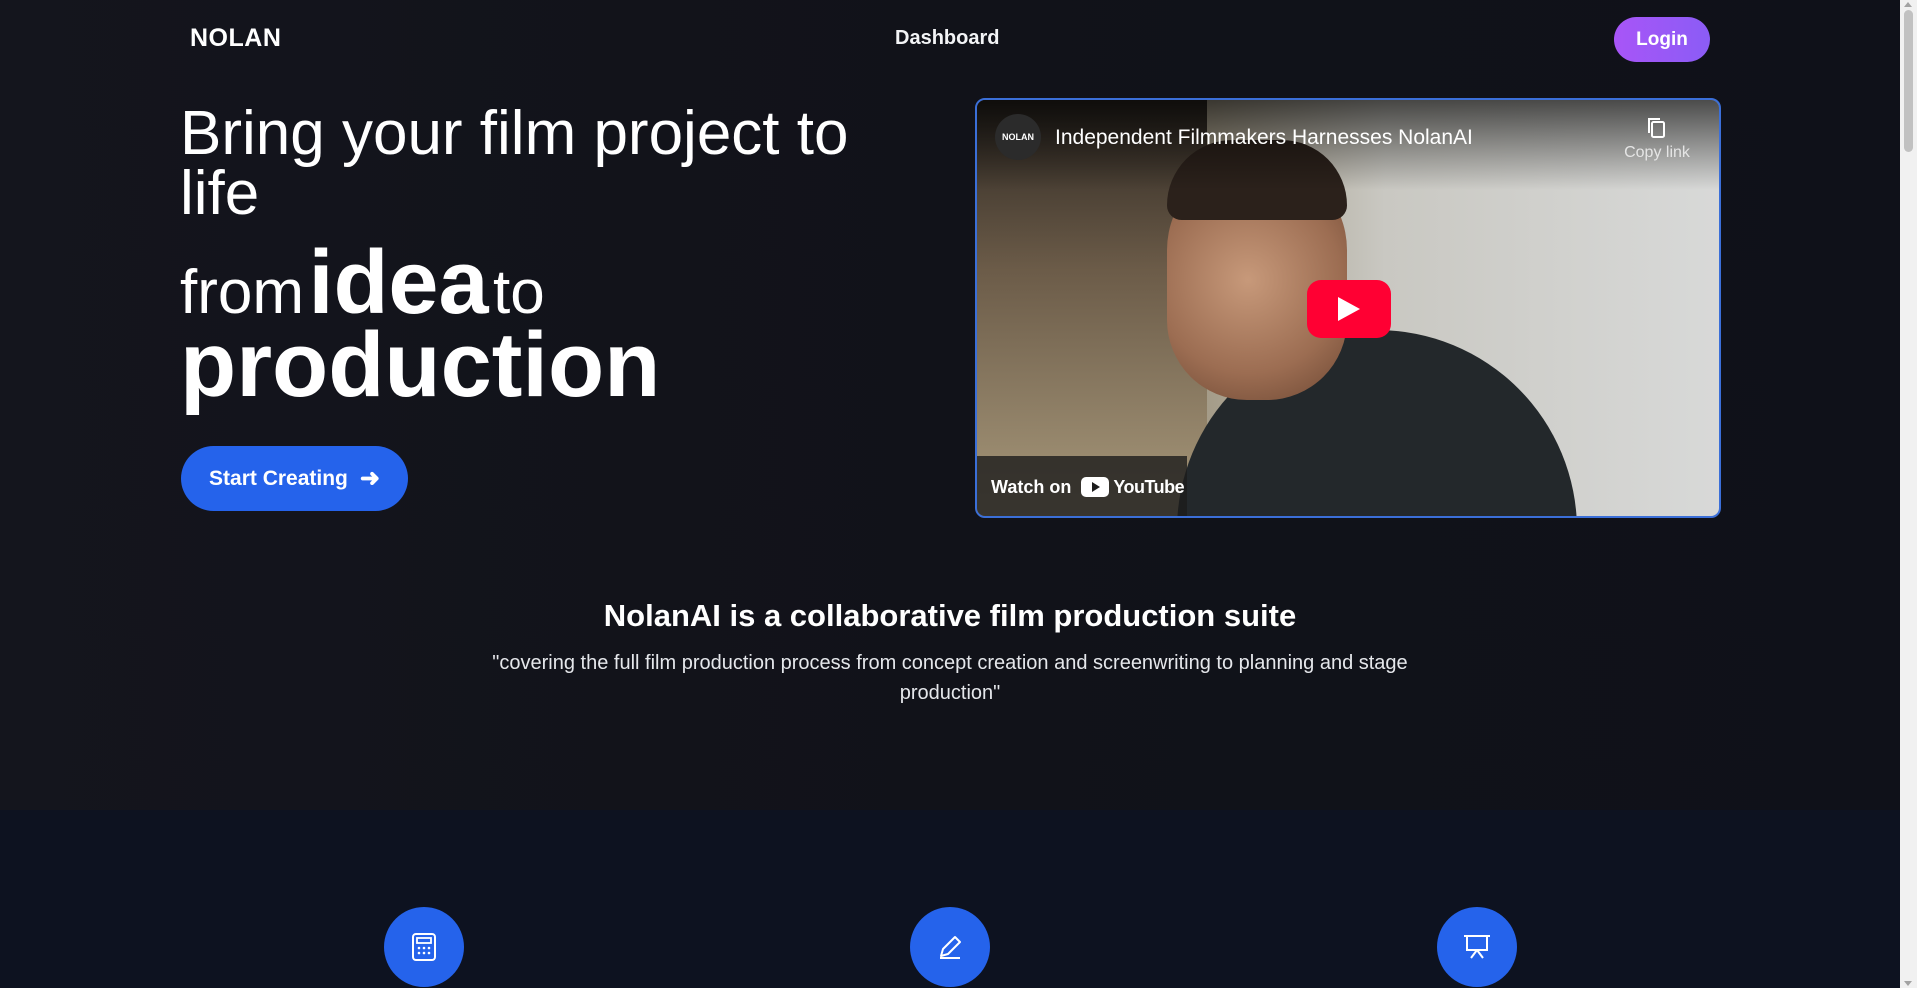 The image size is (1917, 988). I want to click on play-button, so click(1349, 309).